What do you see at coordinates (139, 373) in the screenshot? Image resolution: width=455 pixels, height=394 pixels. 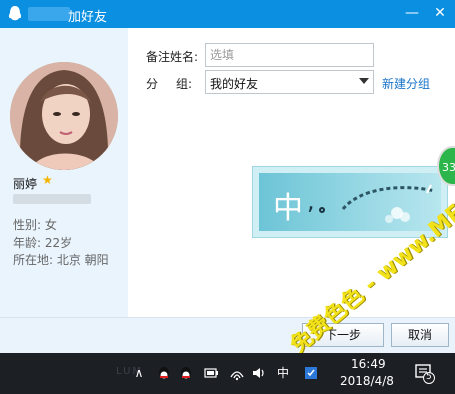 I see `tray-expand-chevron-icon: ∧` at bounding box center [139, 373].